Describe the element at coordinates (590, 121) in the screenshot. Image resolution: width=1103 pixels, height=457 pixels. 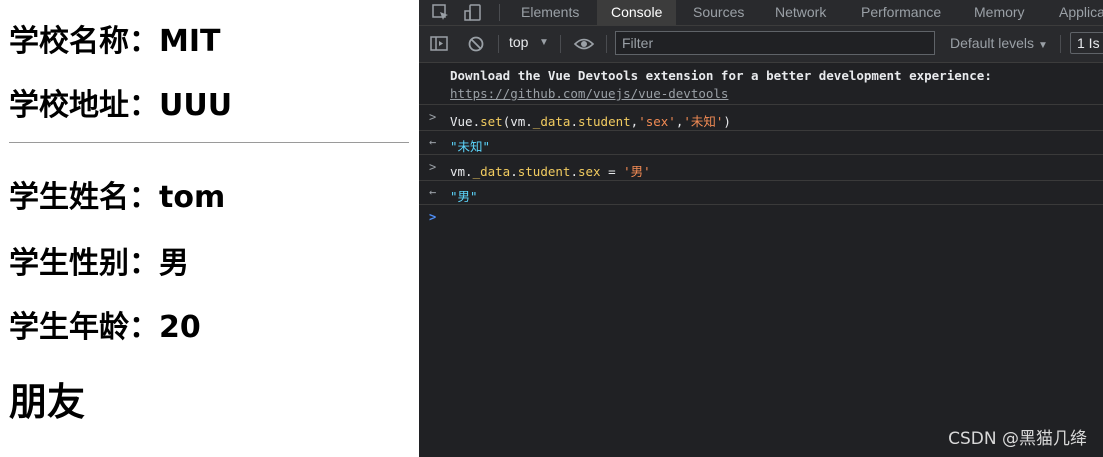
I see `console-command: Vue.set(vm._data.student,'sex','未知')` at that location.